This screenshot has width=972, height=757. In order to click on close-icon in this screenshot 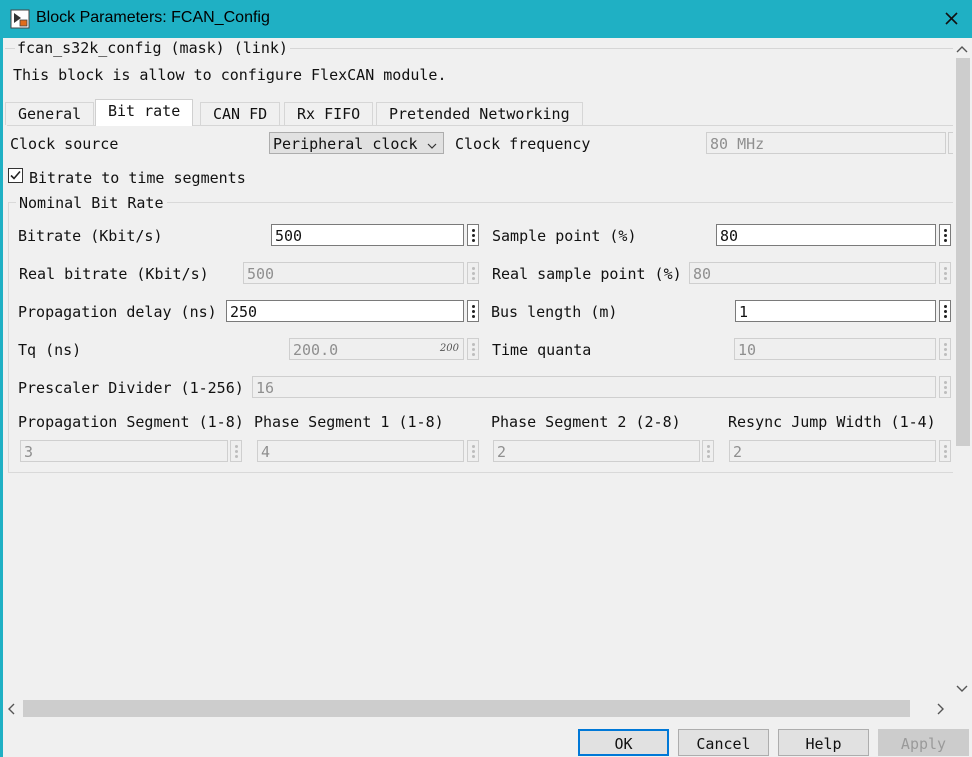, I will do `click(951, 18)`.